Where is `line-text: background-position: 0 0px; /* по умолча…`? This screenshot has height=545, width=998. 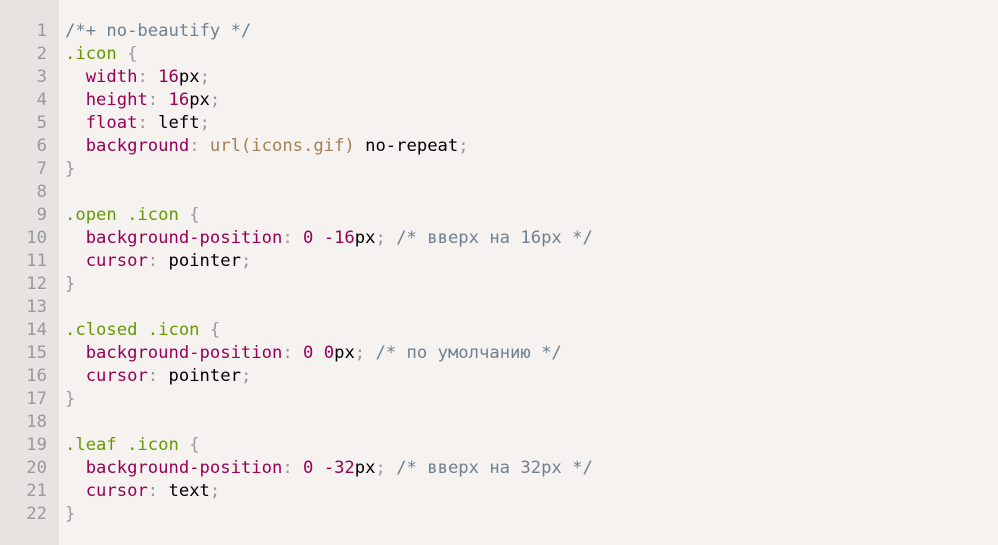
line-text: background-position: 0 0px; /* по умолча… is located at coordinates (313, 353).